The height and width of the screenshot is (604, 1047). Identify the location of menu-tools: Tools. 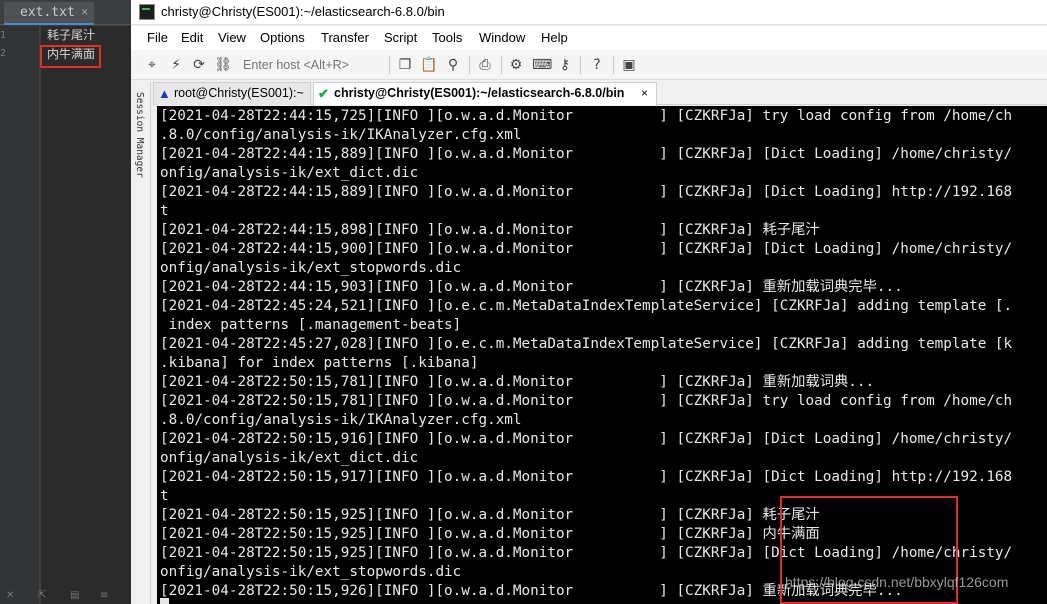
(447, 37).